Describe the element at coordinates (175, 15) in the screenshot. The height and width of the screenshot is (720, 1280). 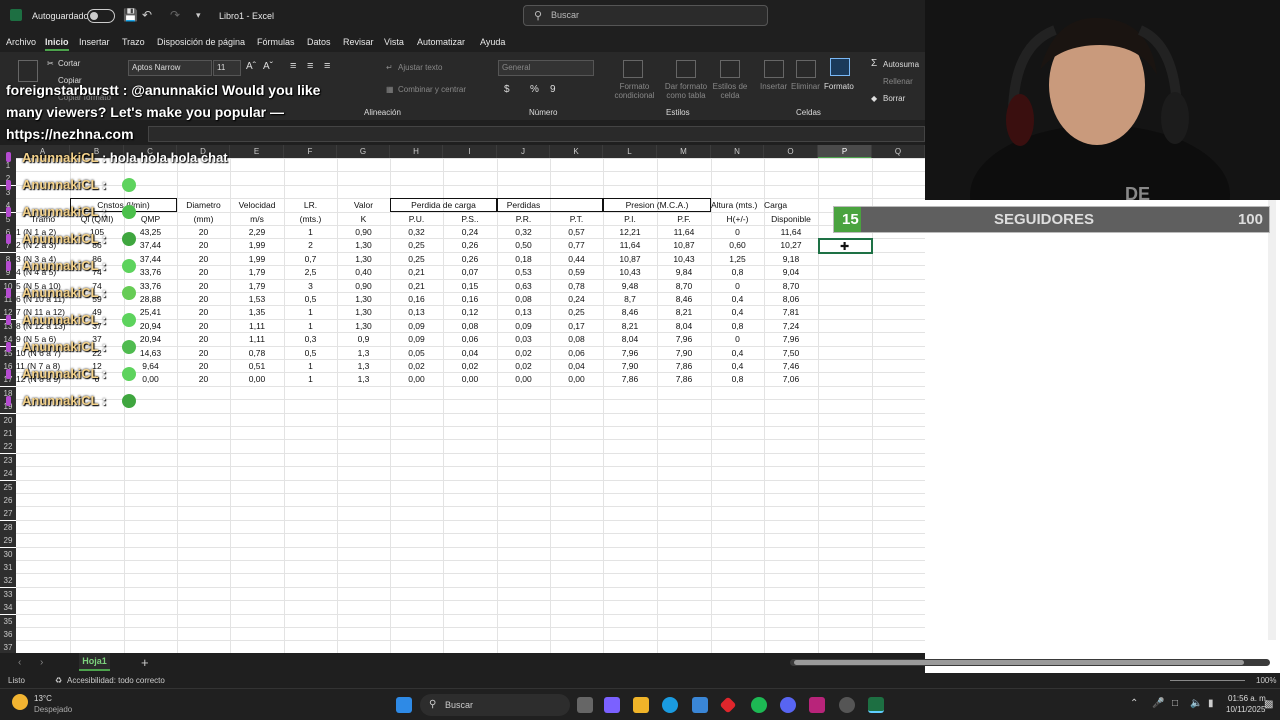
I see `redo-icon: ↷` at that location.